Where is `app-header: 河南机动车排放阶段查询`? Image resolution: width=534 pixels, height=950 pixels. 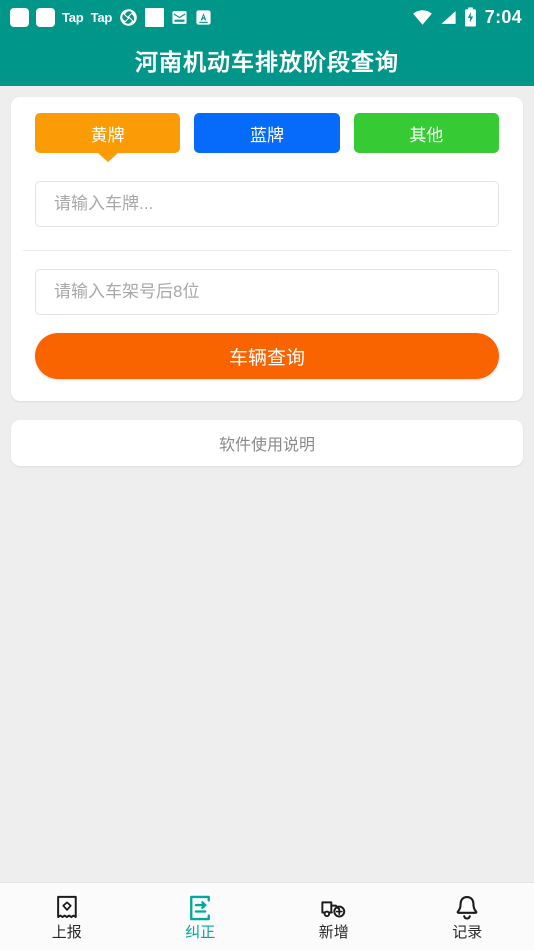
app-header: 河南机动车排放阶段查询 is located at coordinates (267, 60).